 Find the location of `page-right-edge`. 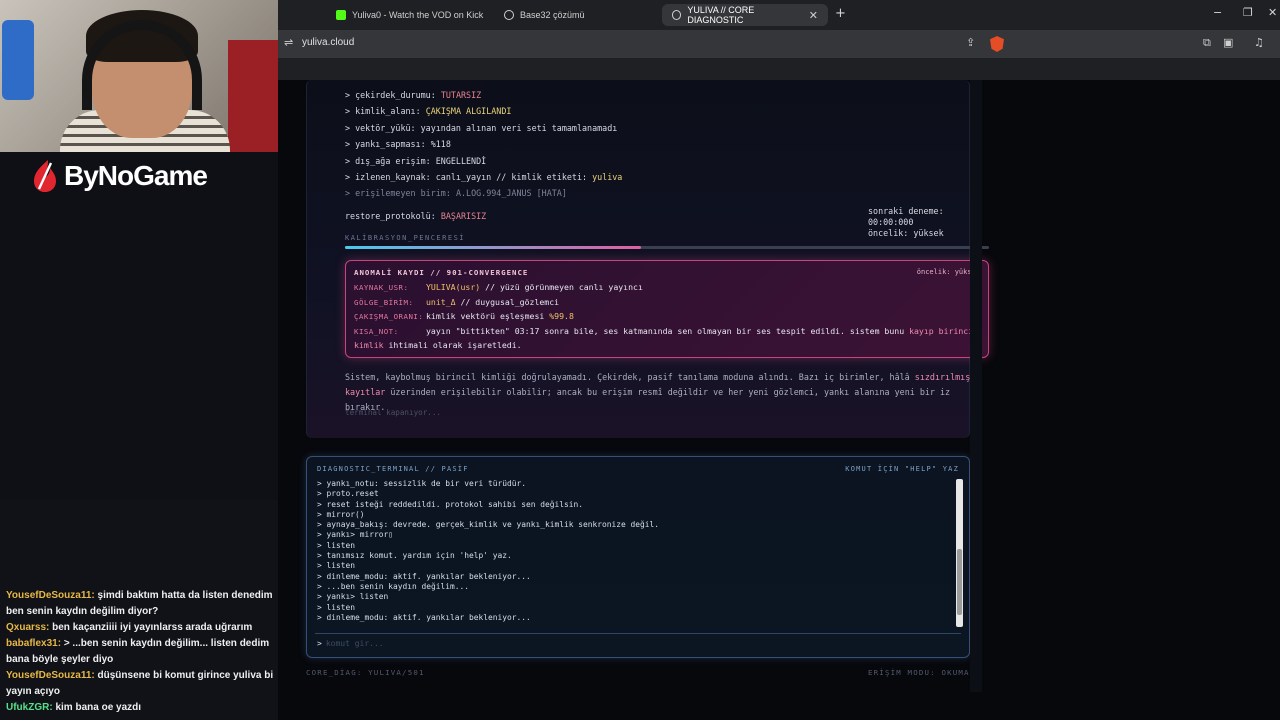

page-right-edge is located at coordinates (976, 386).